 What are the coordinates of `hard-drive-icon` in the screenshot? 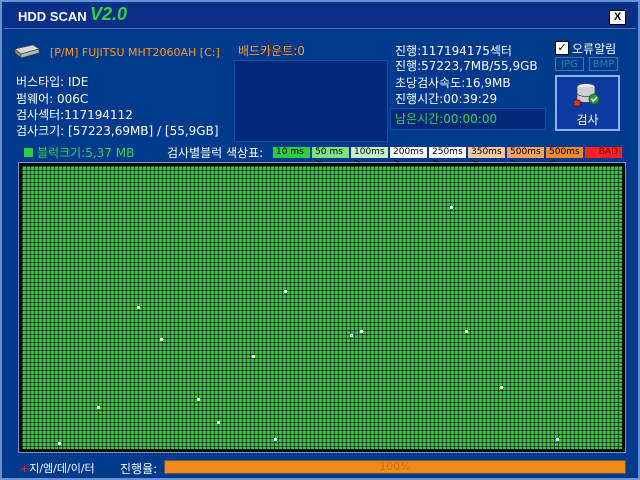 It's located at (27, 51).